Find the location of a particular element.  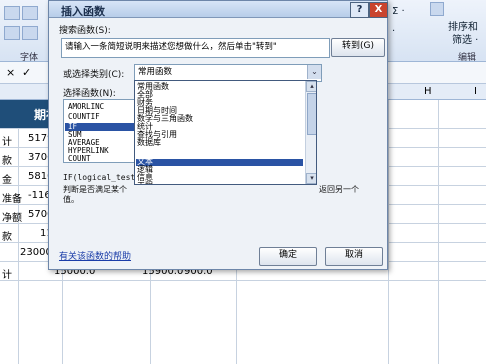

function-list-label: 选择函数(N): is located at coordinates (89, 94).